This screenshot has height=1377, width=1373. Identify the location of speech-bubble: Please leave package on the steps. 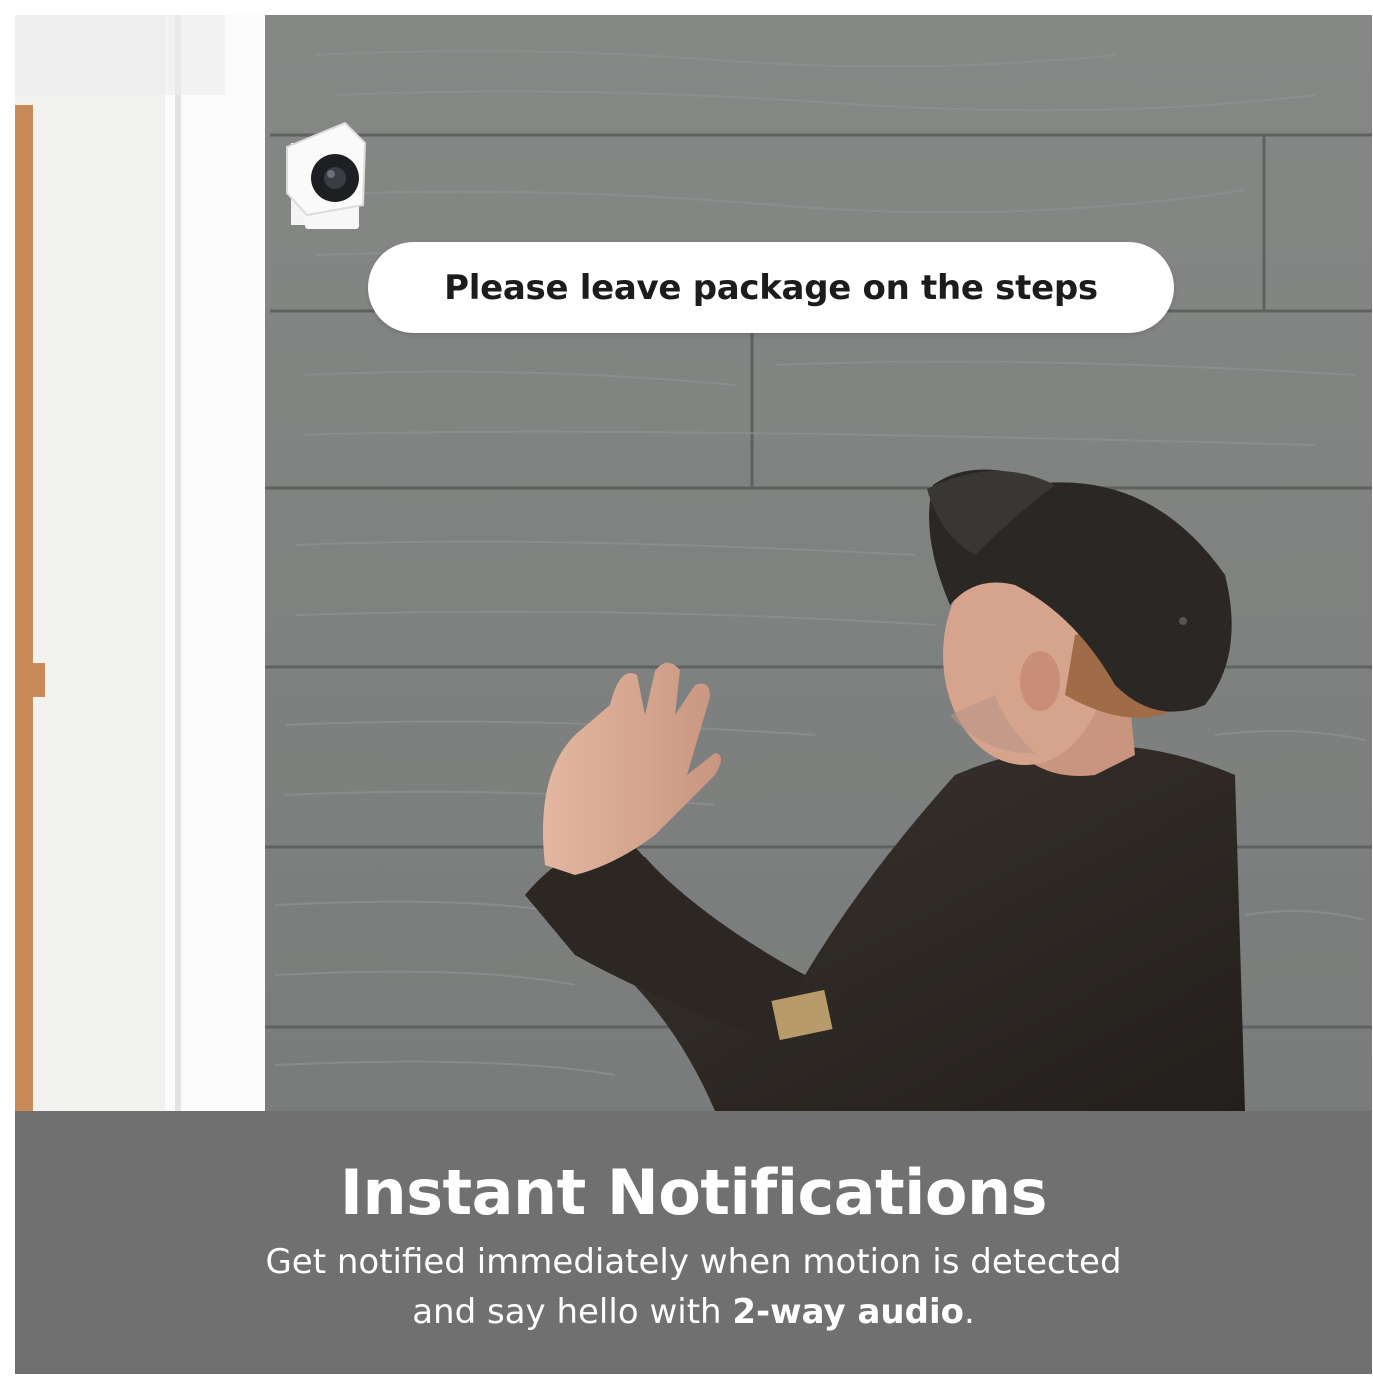
(771, 287).